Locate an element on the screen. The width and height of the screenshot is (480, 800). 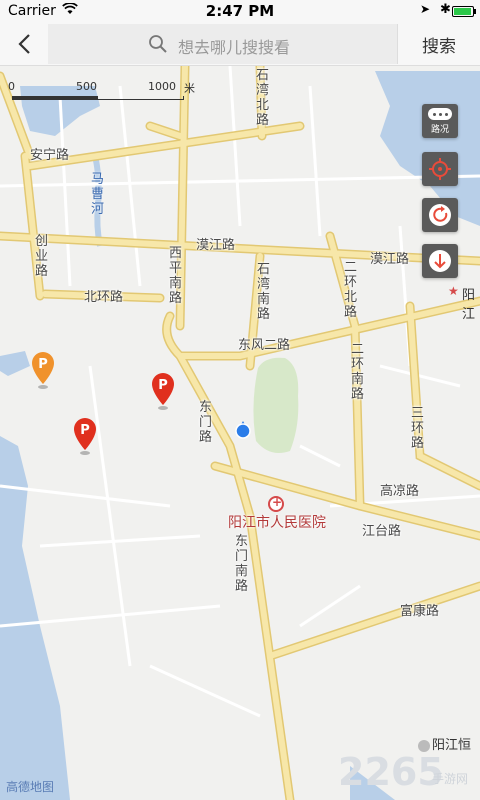
road-label-hanjiang-east: 漠江路 is located at coordinates (390, 259).